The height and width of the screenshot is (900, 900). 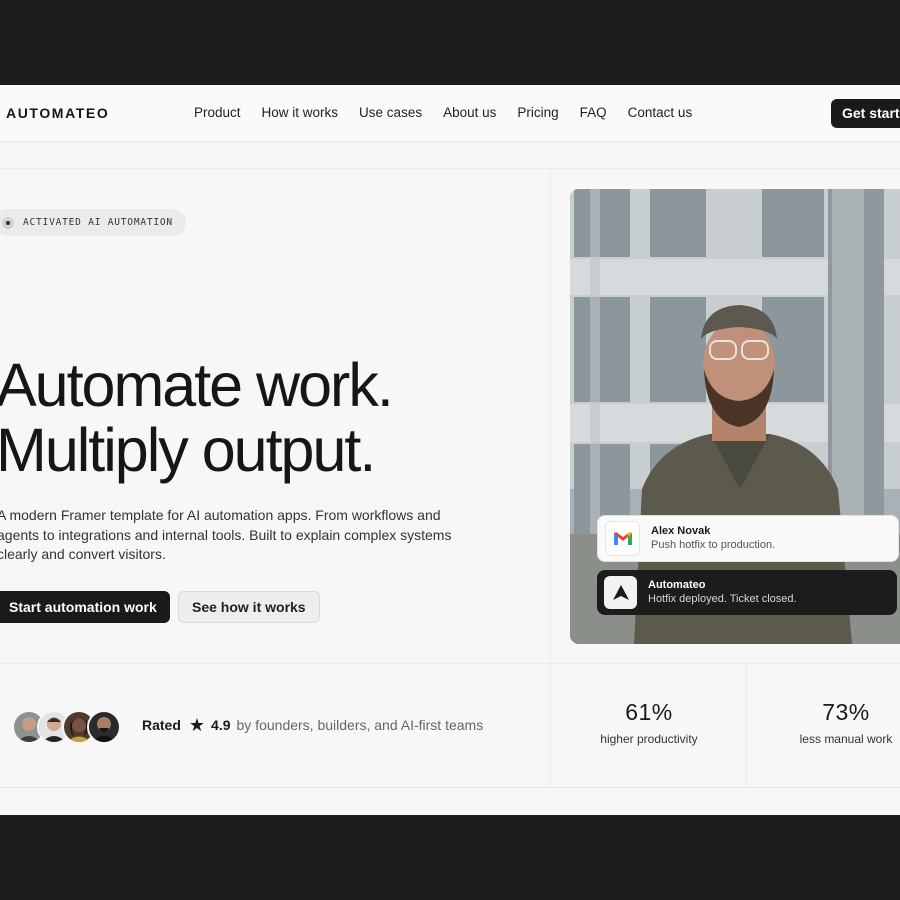 I want to click on hero-headline: Automate work. Multiply output., so click(x=197, y=417).